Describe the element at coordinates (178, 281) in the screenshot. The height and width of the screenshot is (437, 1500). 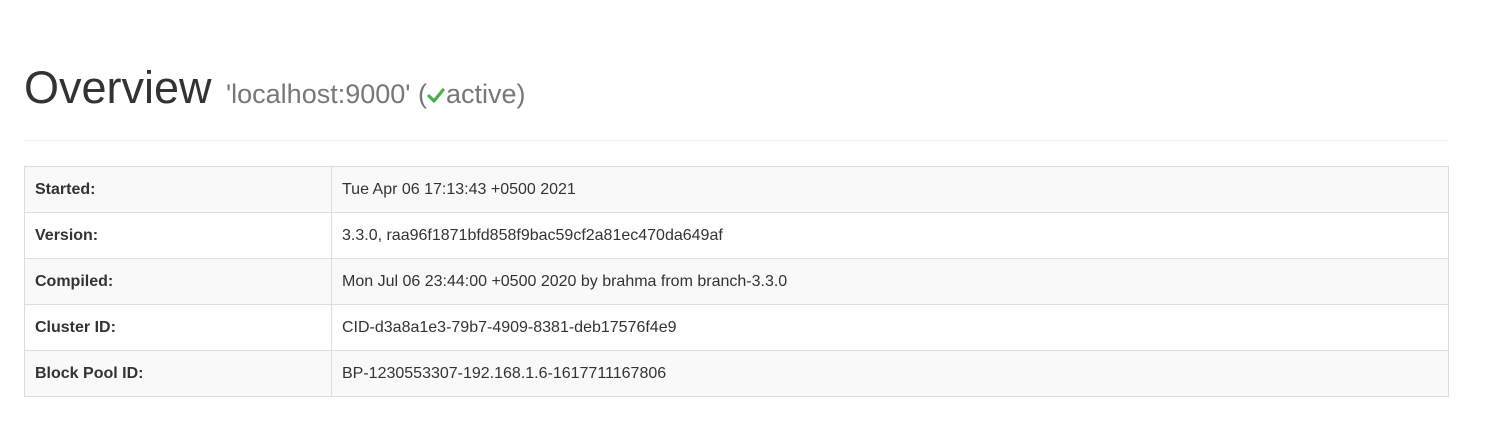
I see `row-label: Compiled:` at that location.